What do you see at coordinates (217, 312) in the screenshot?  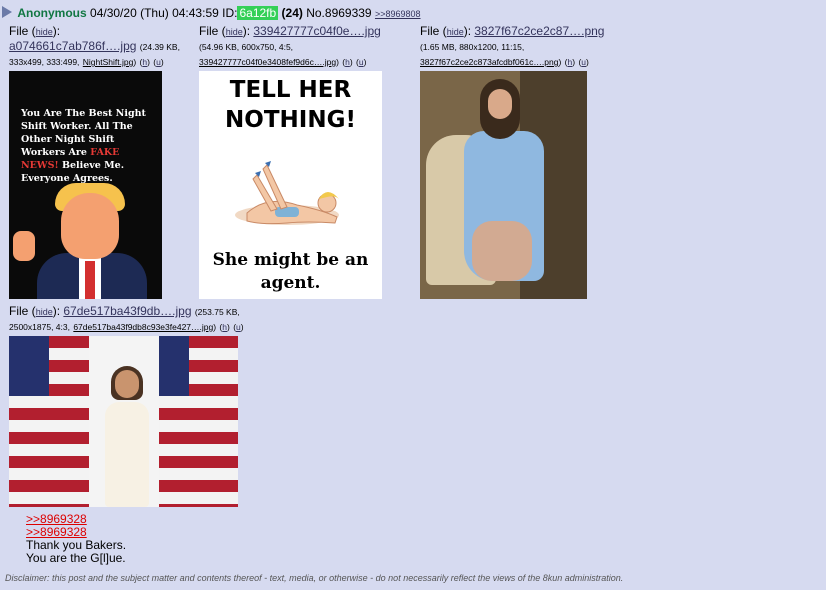 I see `file-size: (253.75 KB,` at bounding box center [217, 312].